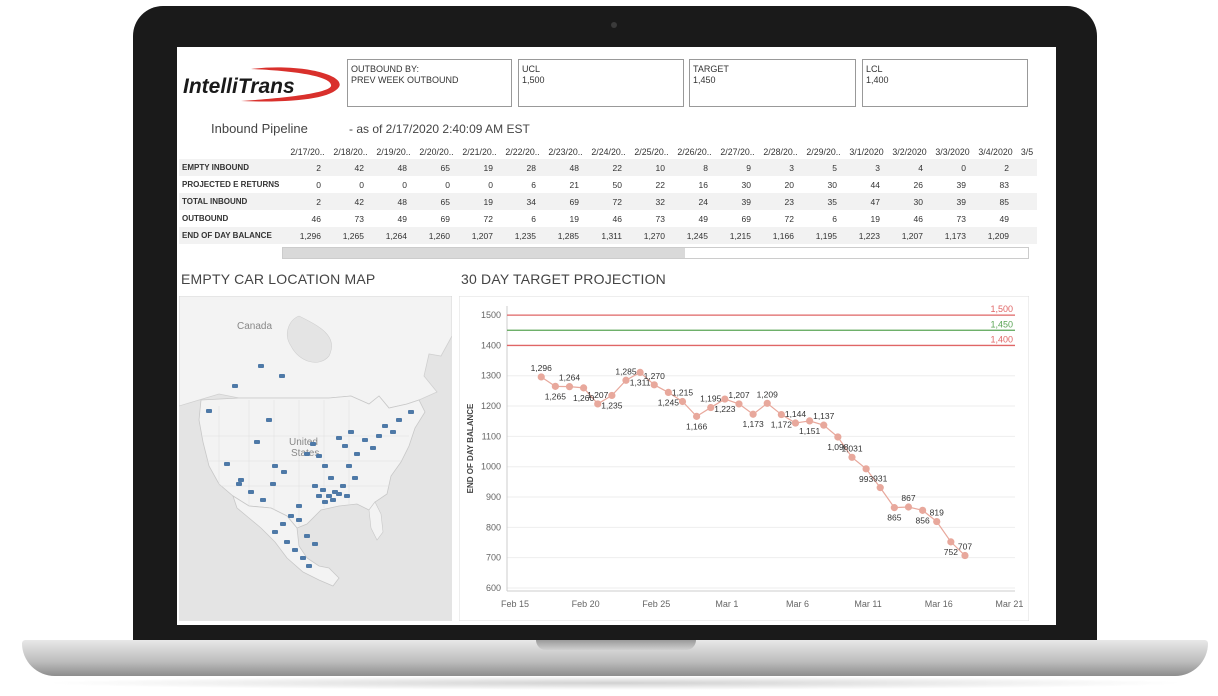 This screenshot has width=1218, height=696. What do you see at coordinates (307, 218) in the screenshot?
I see `table-cell: 46` at bounding box center [307, 218].